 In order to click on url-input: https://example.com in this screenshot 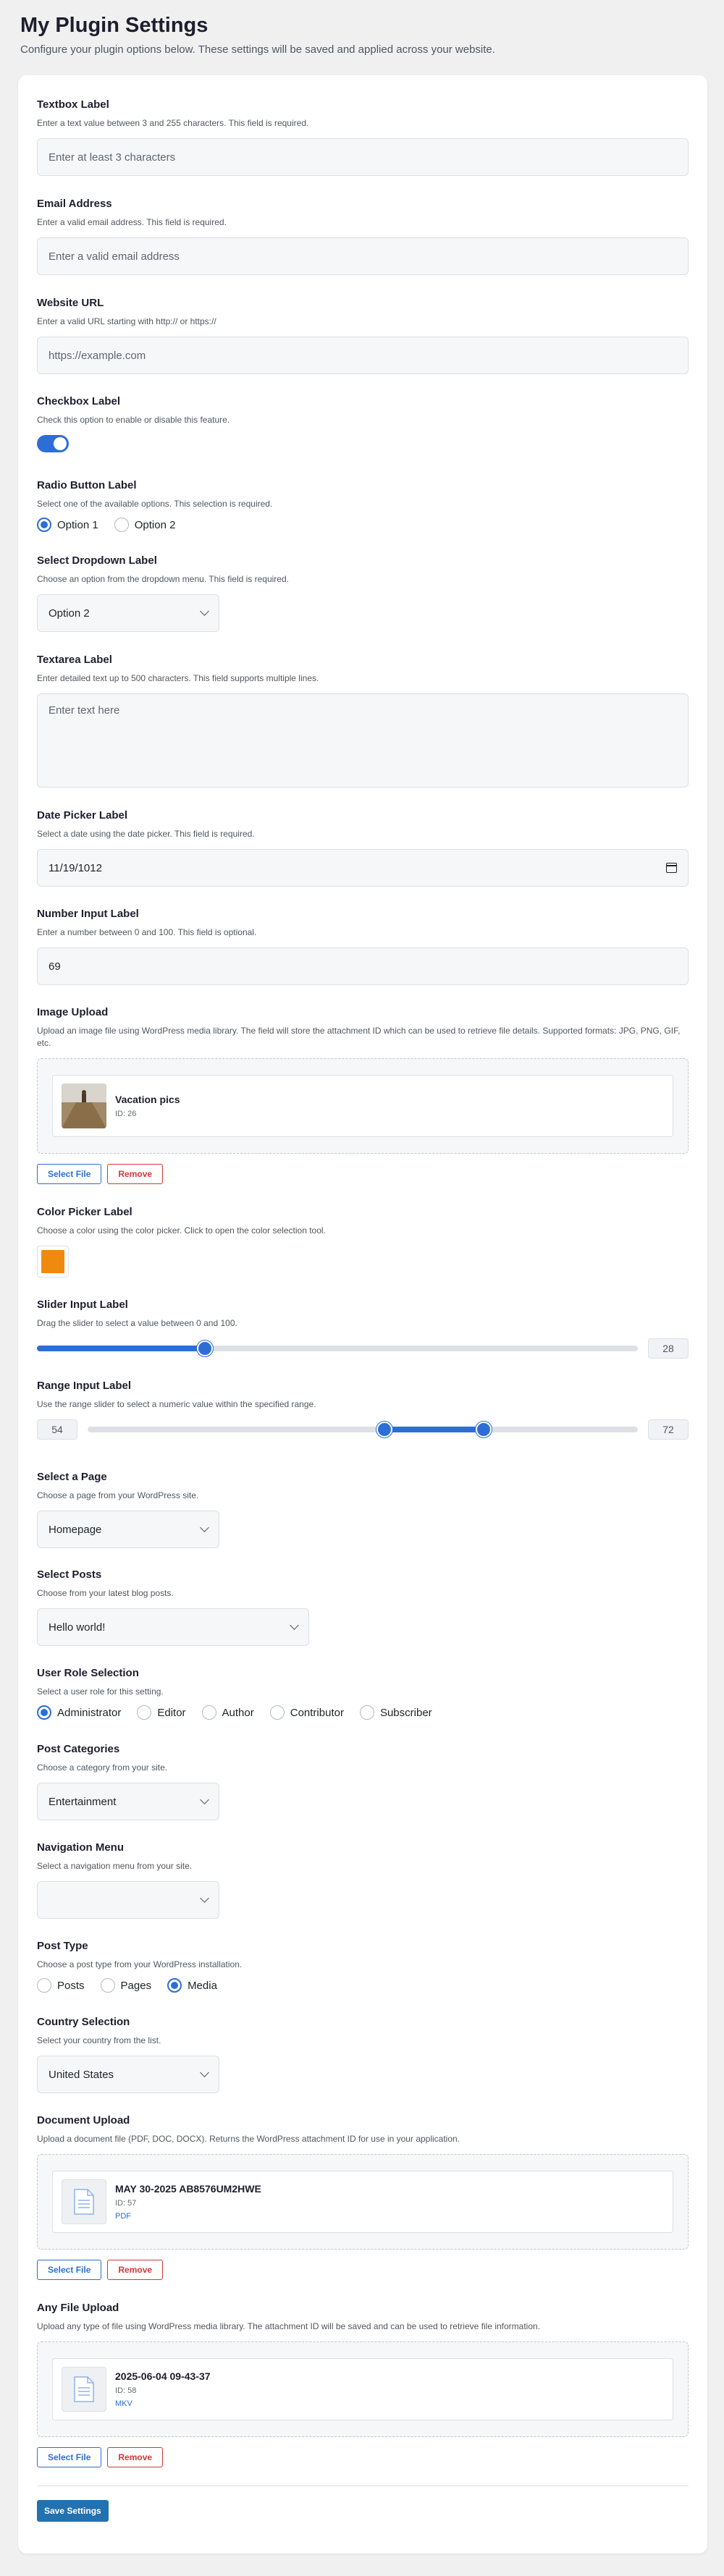, I will do `click(363, 355)`.